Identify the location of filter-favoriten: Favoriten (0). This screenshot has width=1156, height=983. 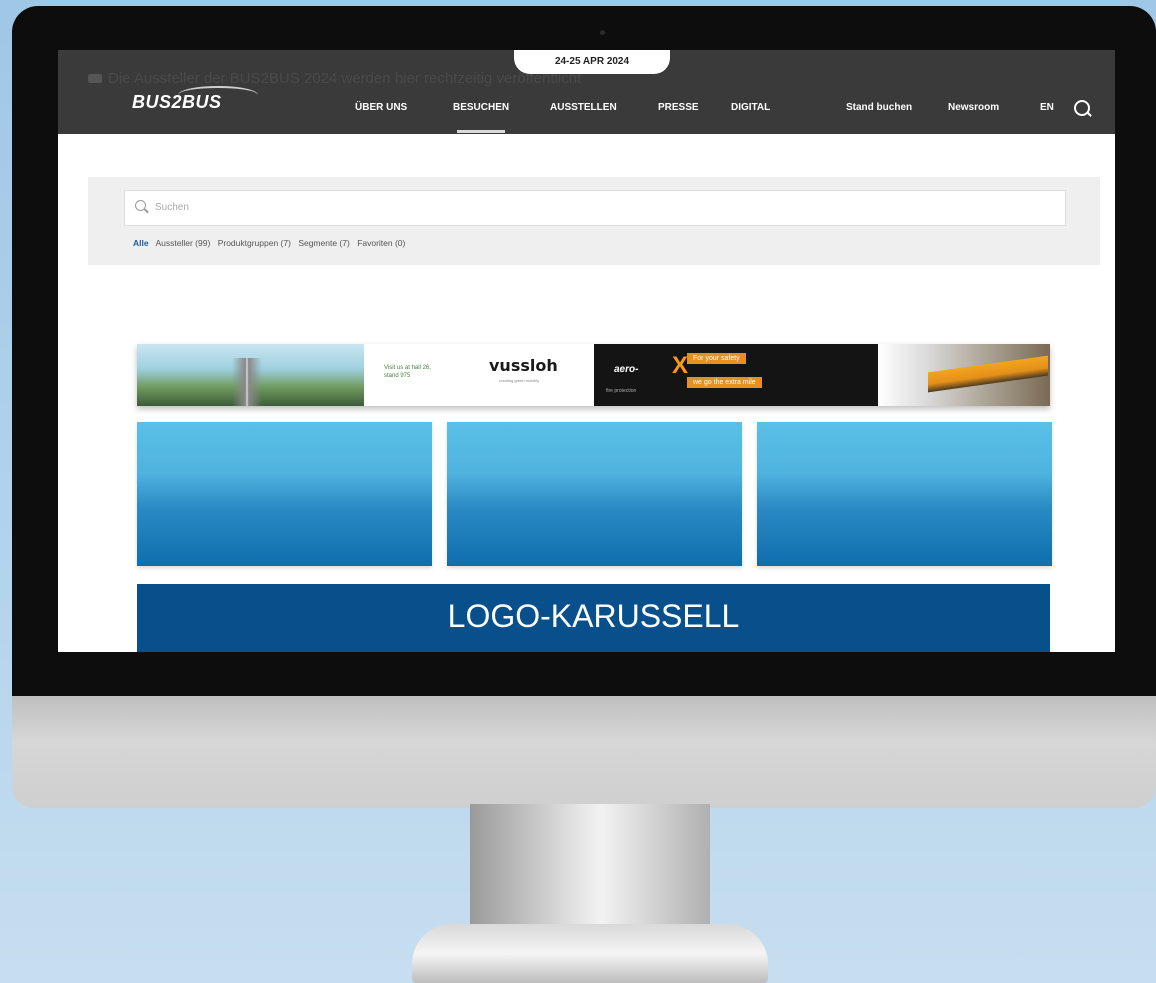
(381, 243).